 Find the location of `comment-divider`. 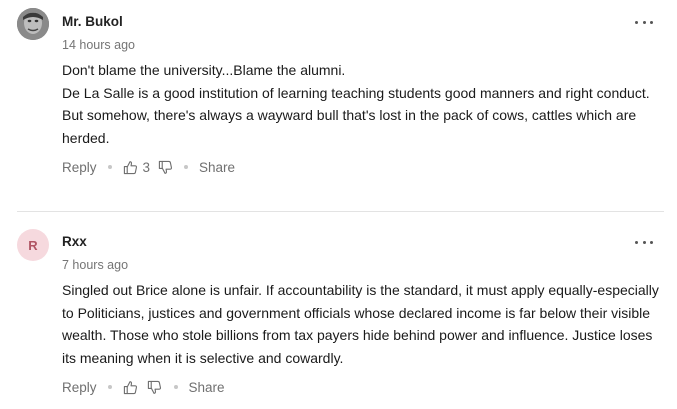

comment-divider is located at coordinates (340, 211).